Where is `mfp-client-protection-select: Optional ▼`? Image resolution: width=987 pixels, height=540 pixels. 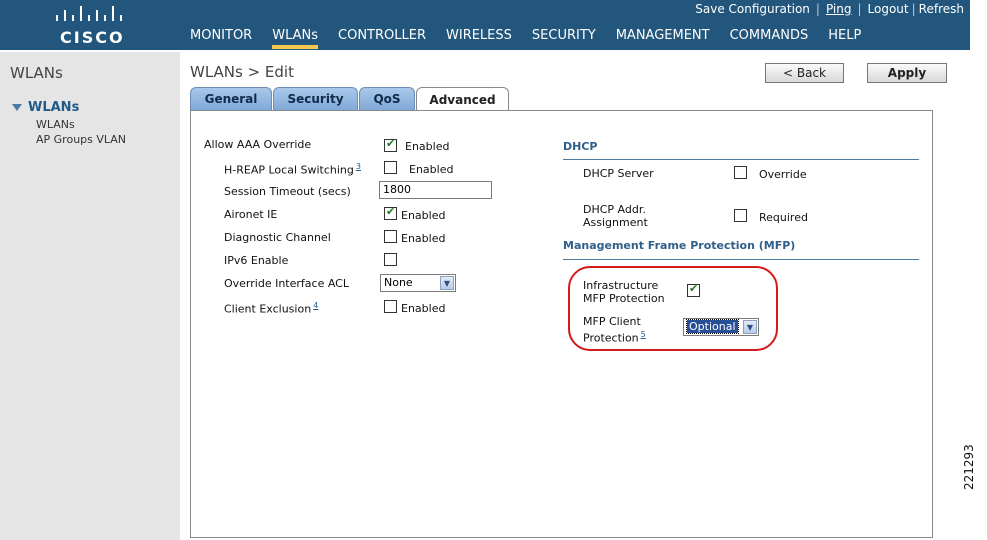 mfp-client-protection-select: Optional ▼ is located at coordinates (721, 327).